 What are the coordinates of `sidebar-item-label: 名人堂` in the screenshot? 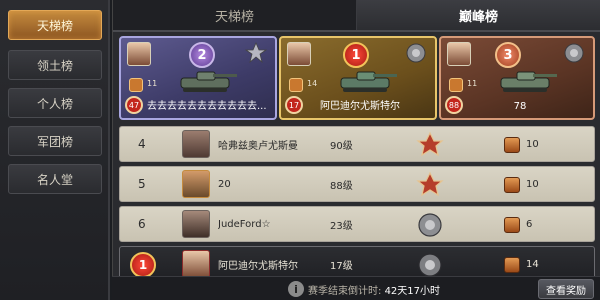 It's located at (54, 179).